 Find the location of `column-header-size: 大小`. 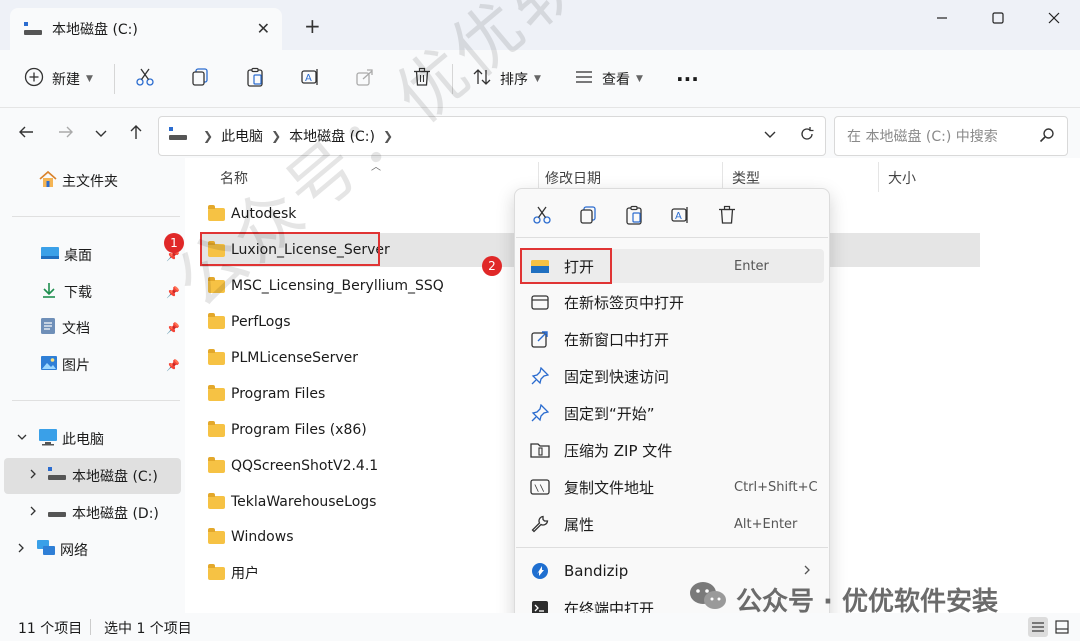

column-header-size: 大小 is located at coordinates (902, 178).